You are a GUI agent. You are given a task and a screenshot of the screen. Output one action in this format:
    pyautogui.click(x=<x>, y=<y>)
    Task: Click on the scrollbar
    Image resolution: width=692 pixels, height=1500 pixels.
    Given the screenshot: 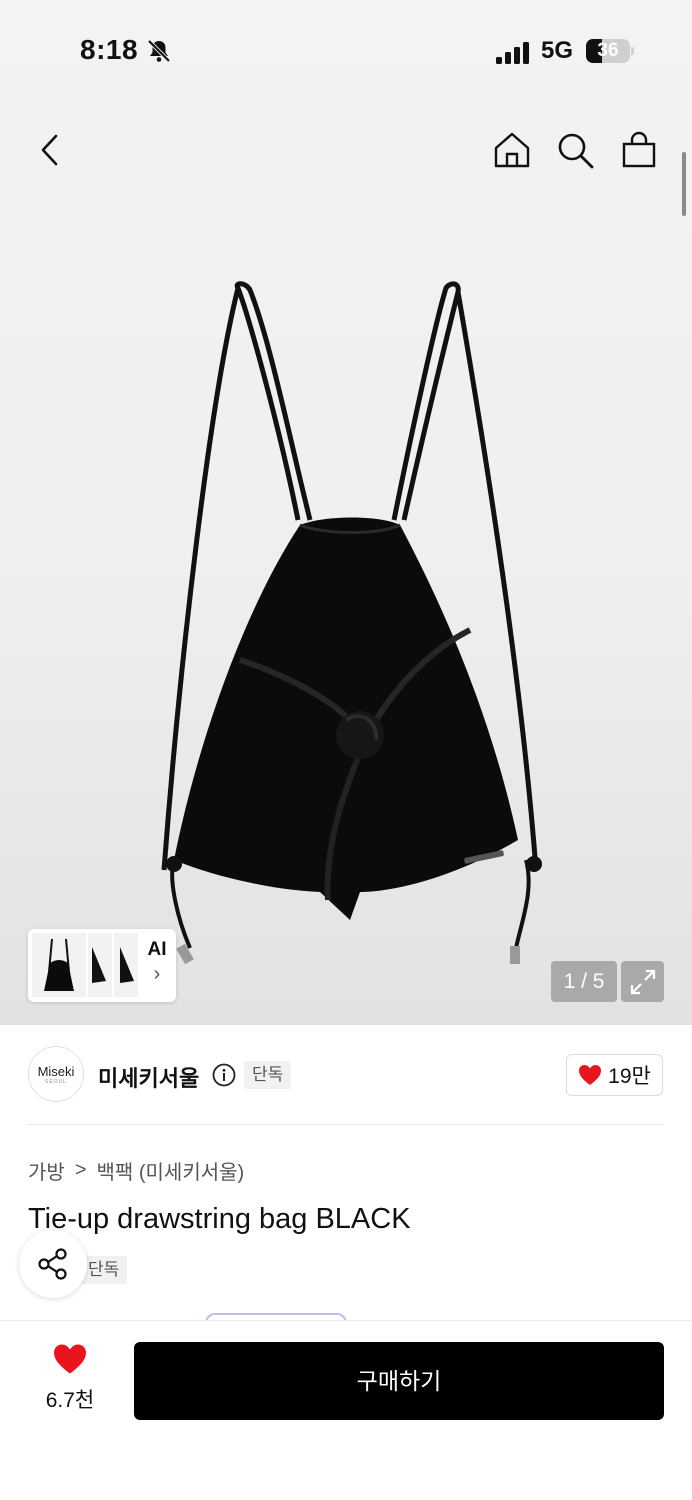 What is the action you would take?
    pyautogui.click(x=684, y=184)
    